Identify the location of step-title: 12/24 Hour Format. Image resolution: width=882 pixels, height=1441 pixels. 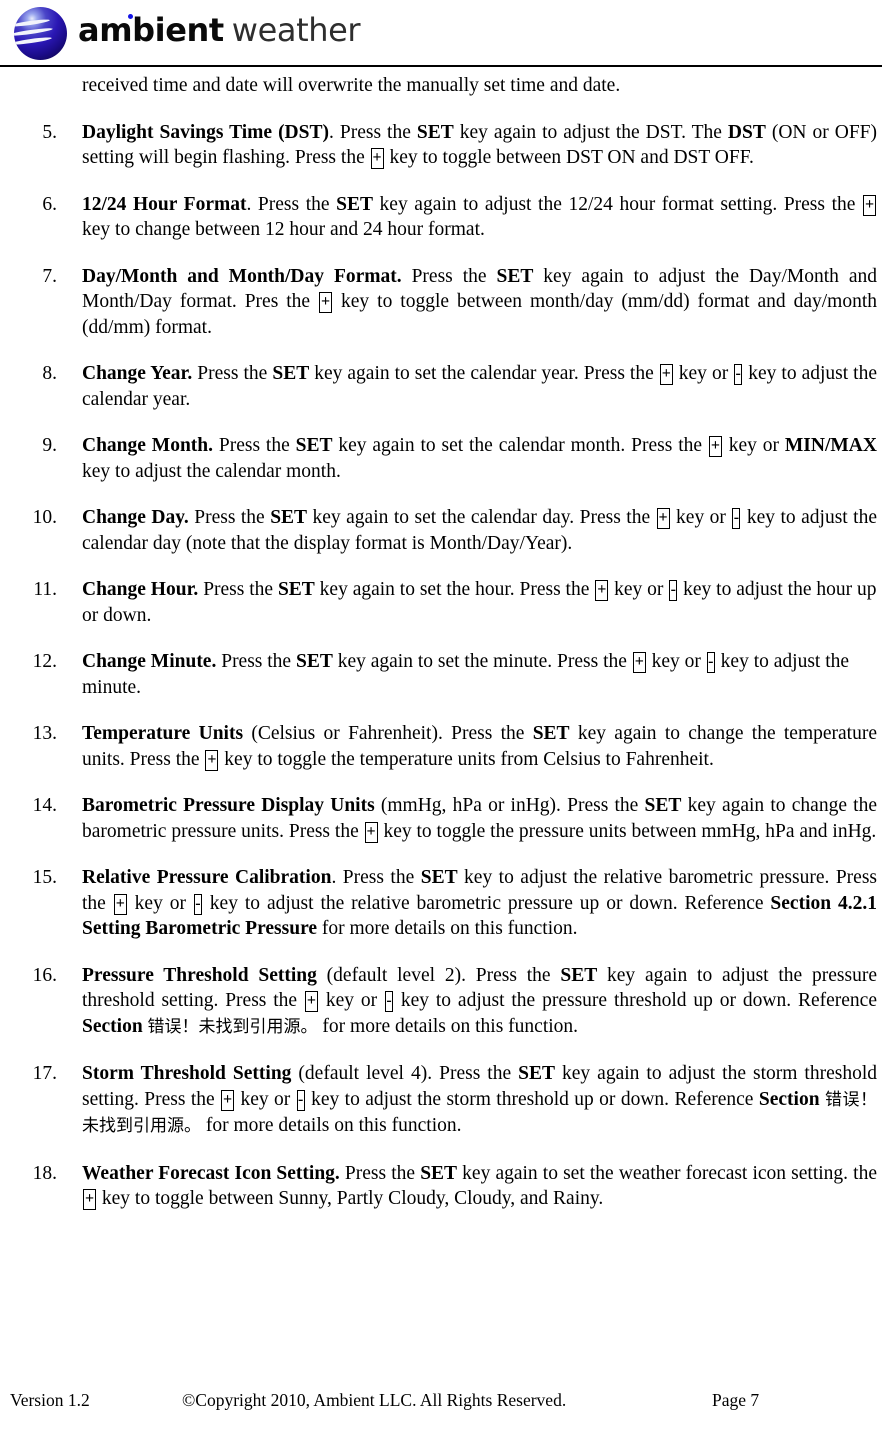
(164, 204).